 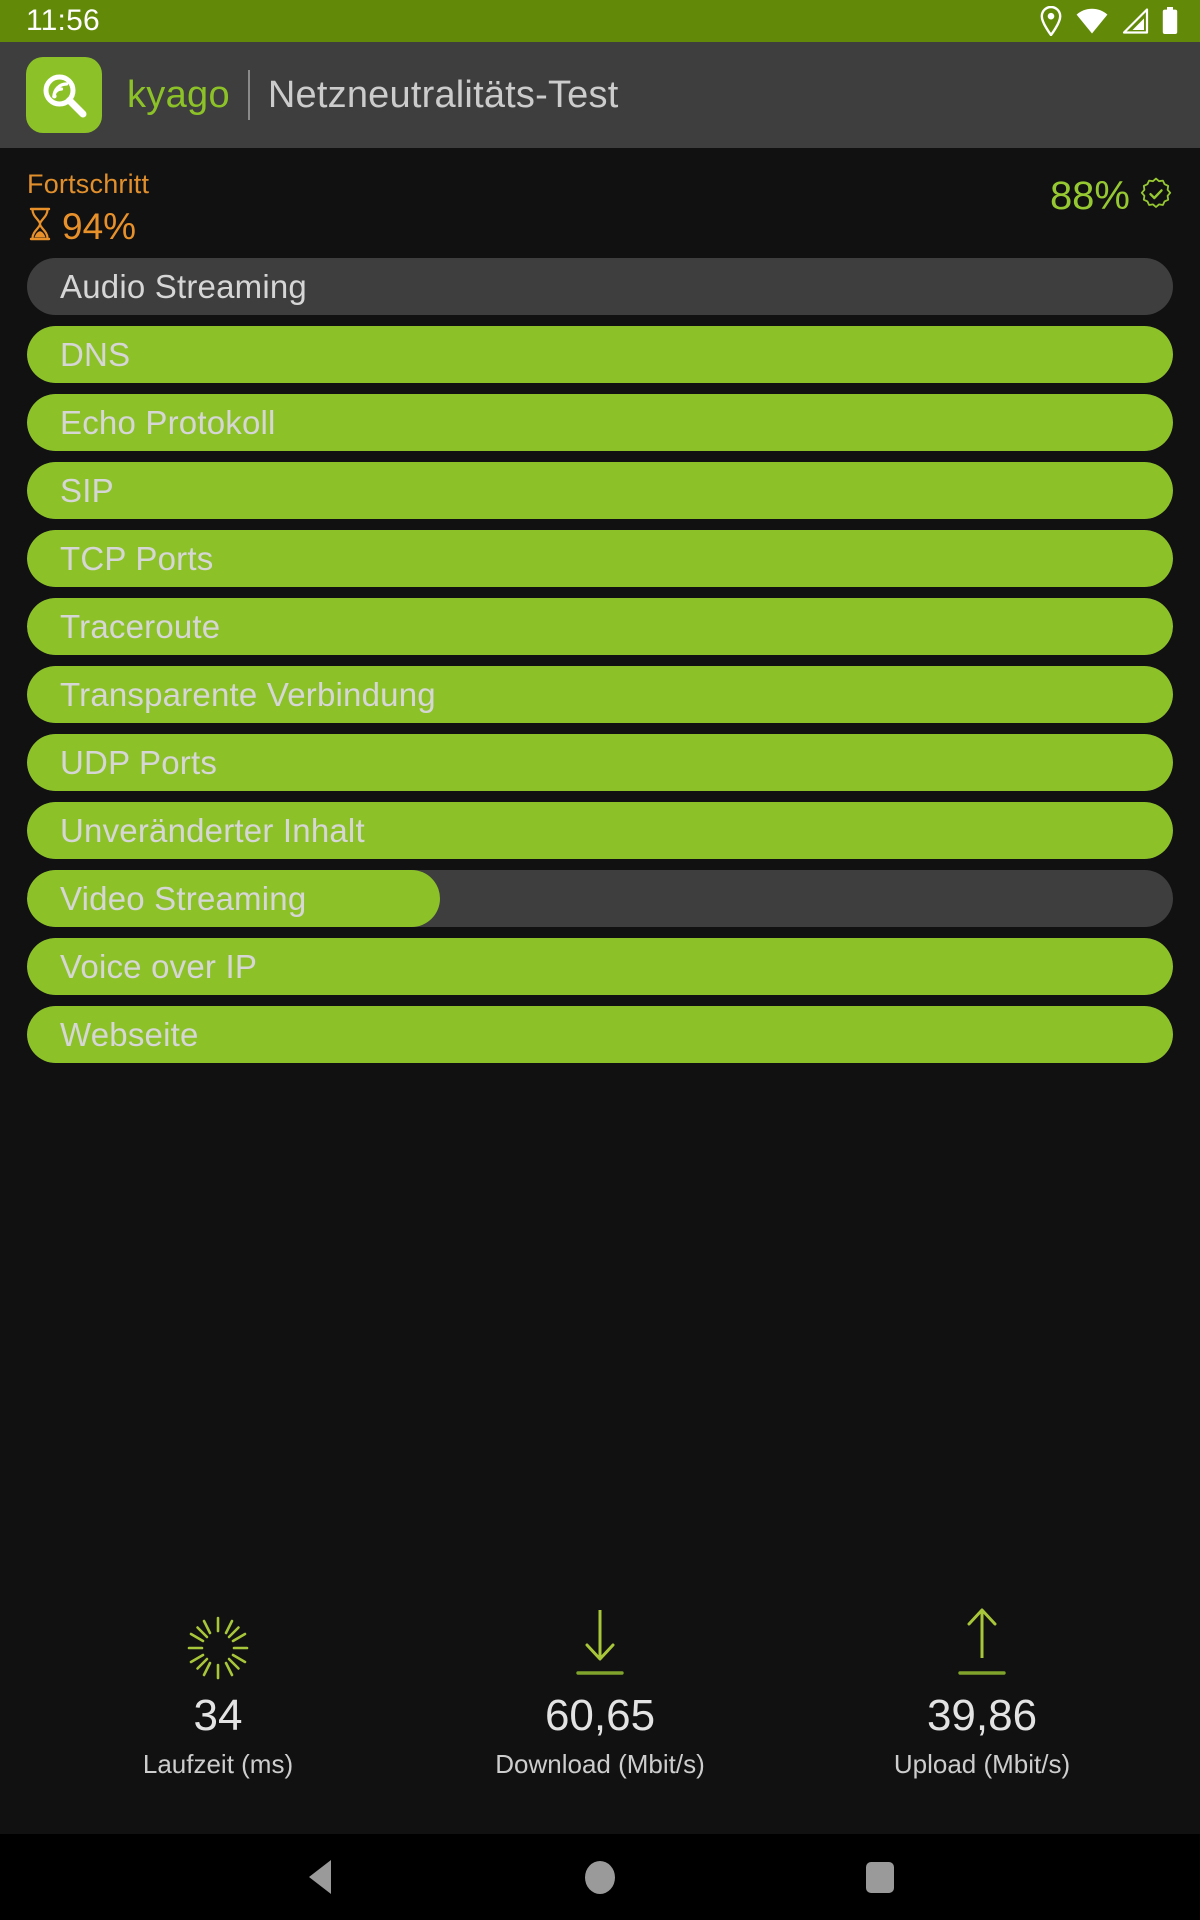 What do you see at coordinates (600, 1764) in the screenshot?
I see `stat-caption: Download (Mbit/s)` at bounding box center [600, 1764].